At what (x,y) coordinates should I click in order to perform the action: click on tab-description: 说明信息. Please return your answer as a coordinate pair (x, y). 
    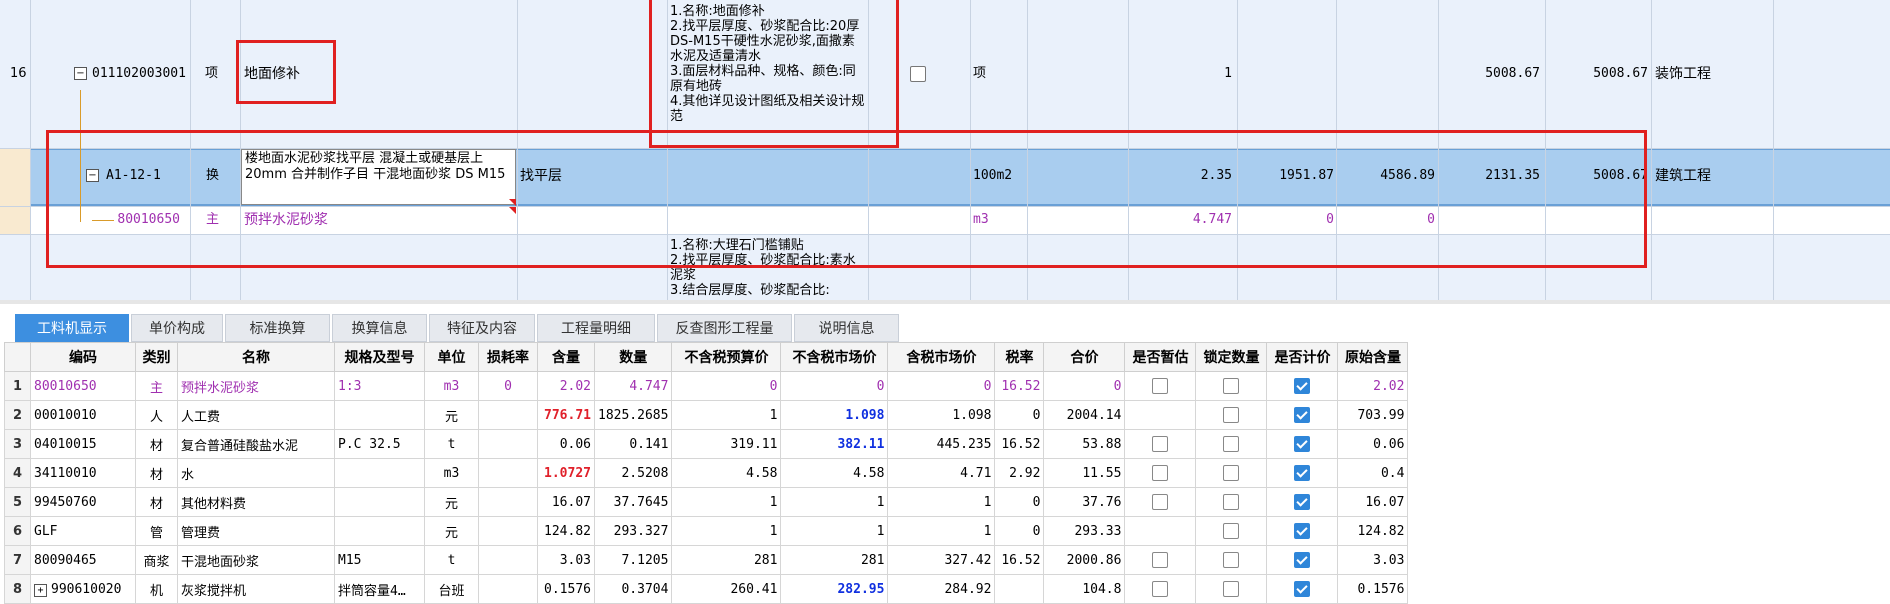
    Looking at the image, I should click on (846, 328).